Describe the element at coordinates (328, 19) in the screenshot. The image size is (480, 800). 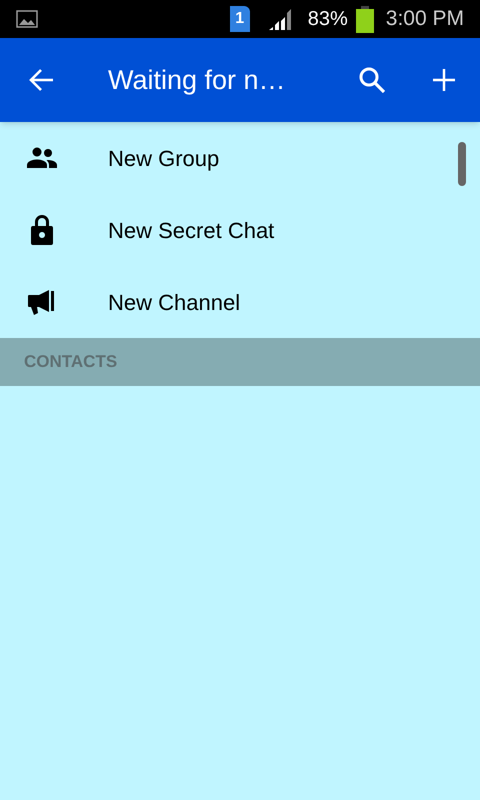
I see `battery-percentage: 83%` at that location.